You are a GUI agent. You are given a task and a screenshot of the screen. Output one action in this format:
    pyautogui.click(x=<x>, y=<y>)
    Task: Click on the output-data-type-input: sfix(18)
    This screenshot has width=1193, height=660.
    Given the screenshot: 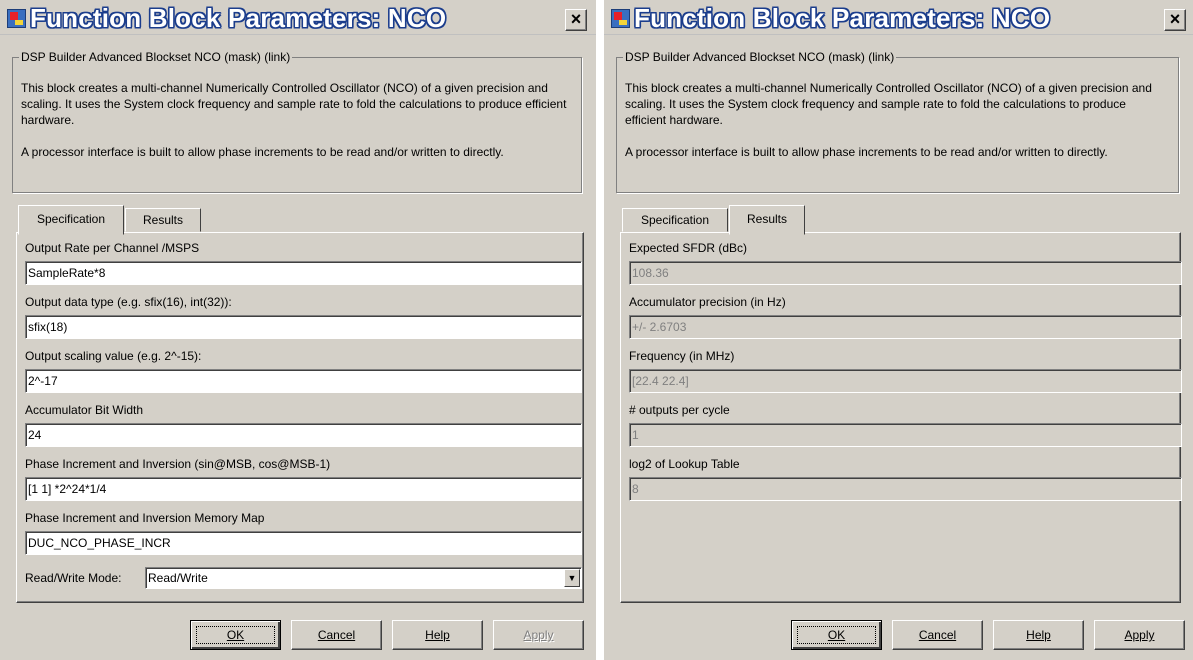 What is the action you would take?
    pyautogui.click(x=303, y=327)
    